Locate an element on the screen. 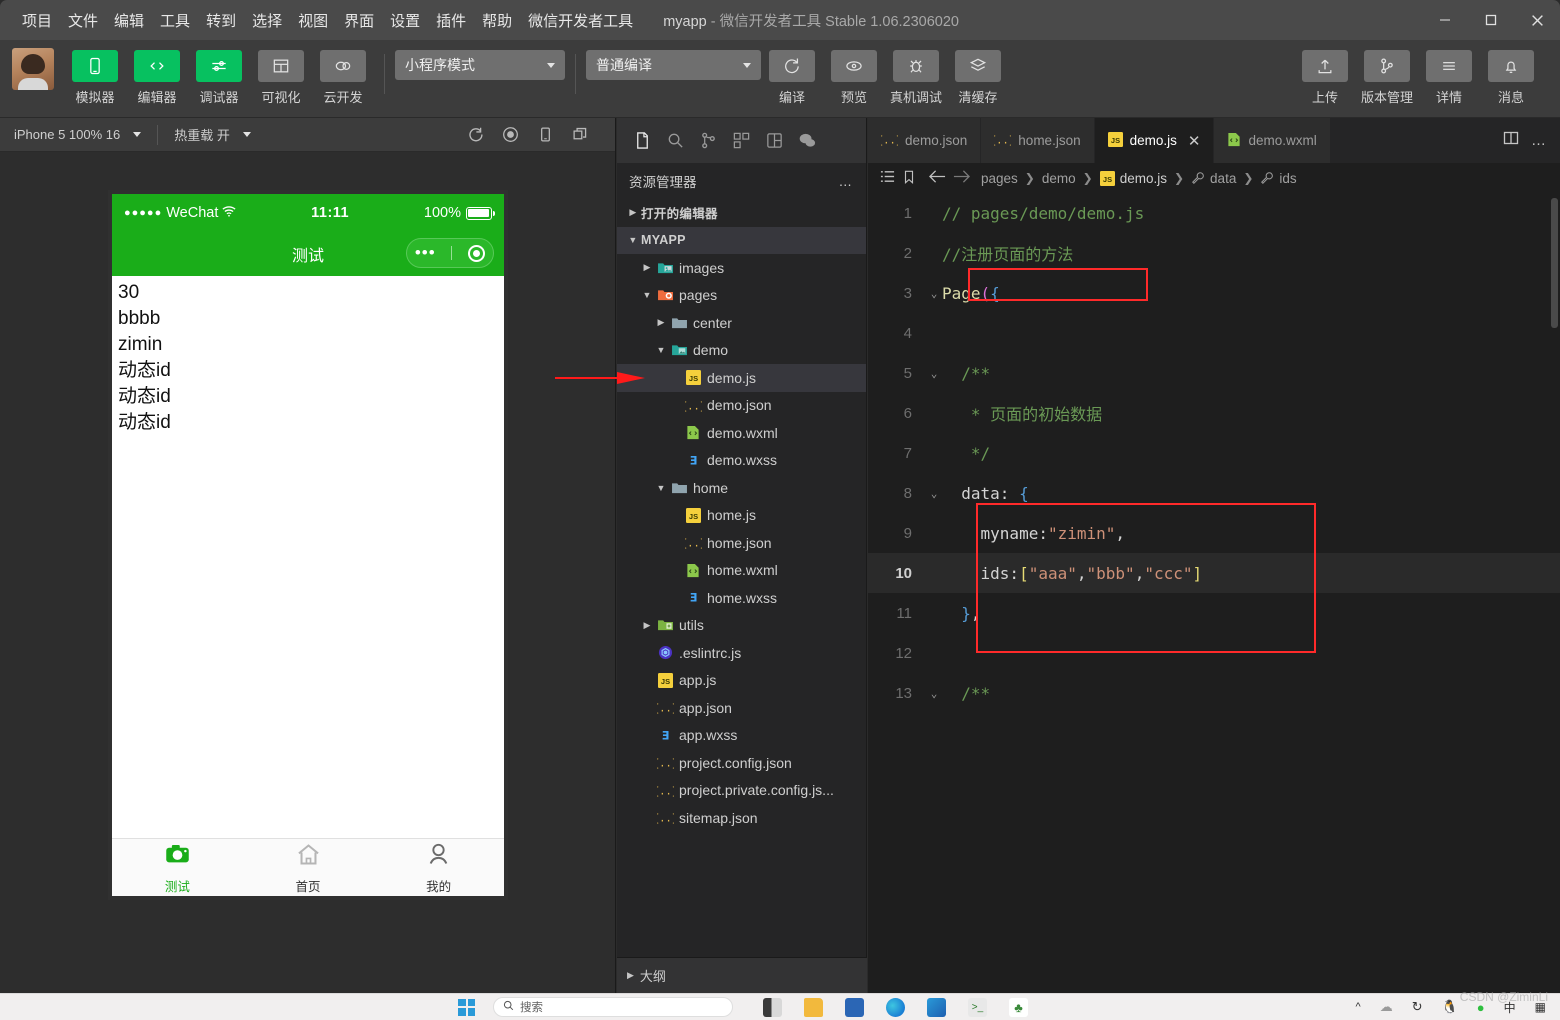 Image resolution: width=1560 pixels, height=1020 pixels. menu-item-1: 文件 is located at coordinates (83, 20).